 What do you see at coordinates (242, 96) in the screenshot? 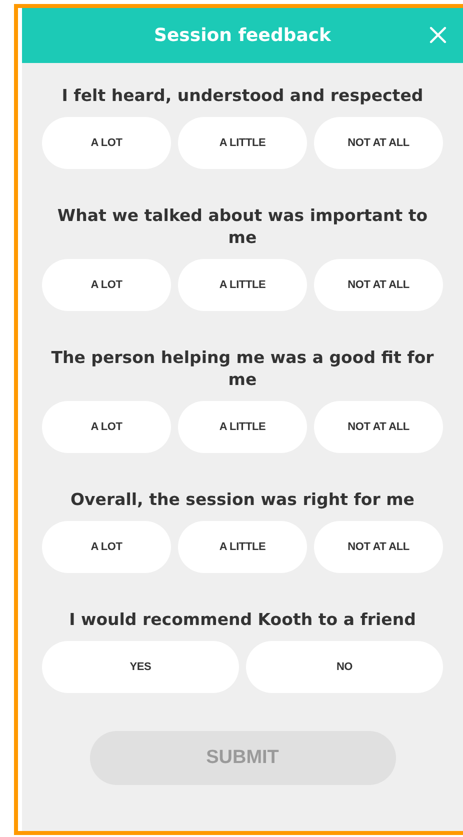
I see `question-text: I felt heard, understood and respected` at bounding box center [242, 96].